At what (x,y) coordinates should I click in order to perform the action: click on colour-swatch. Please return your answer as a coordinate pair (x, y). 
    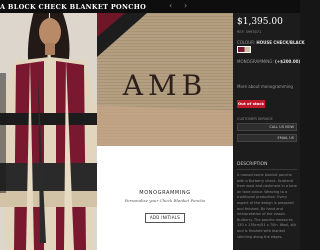
    Looking at the image, I should click on (244, 49).